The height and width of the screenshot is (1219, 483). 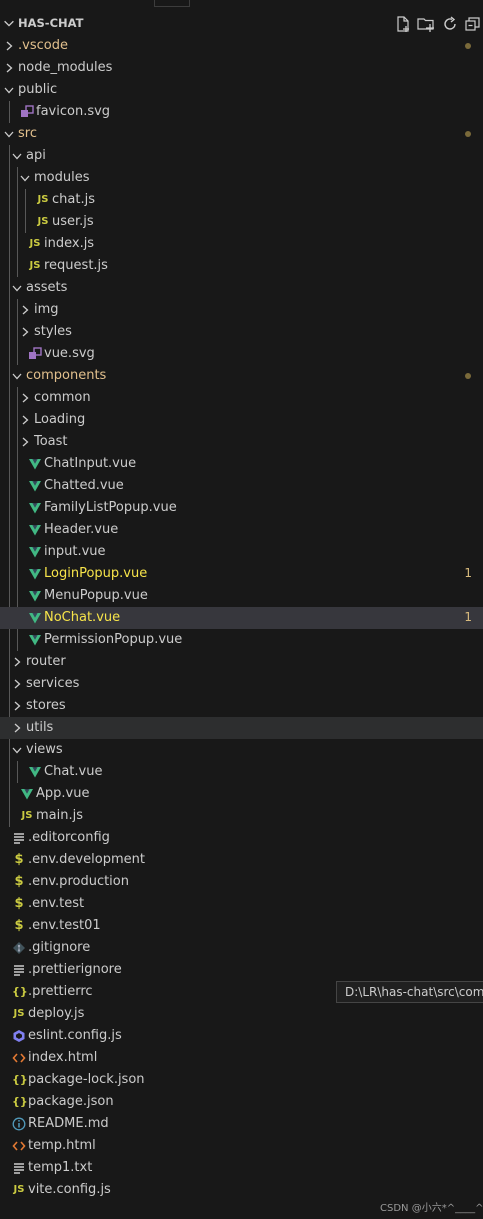 What do you see at coordinates (241, 838) in the screenshot?
I see `tree-file: .editorconfig` at bounding box center [241, 838].